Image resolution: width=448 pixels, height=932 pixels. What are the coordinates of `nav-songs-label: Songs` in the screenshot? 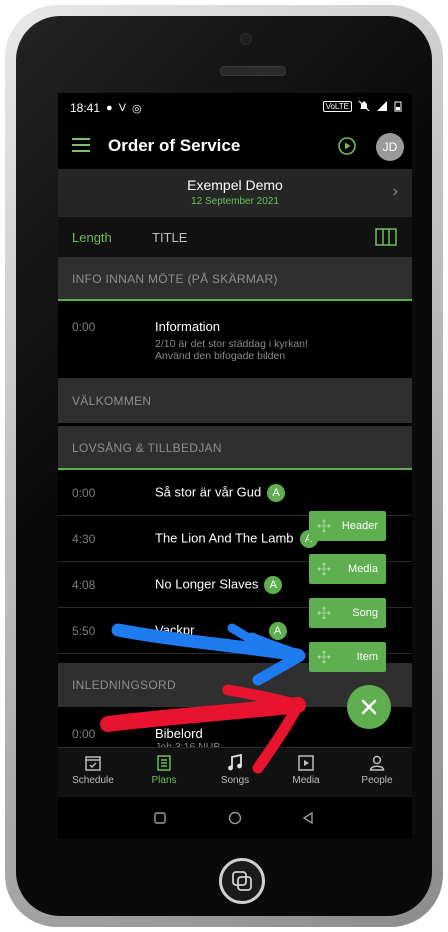 It's located at (235, 780).